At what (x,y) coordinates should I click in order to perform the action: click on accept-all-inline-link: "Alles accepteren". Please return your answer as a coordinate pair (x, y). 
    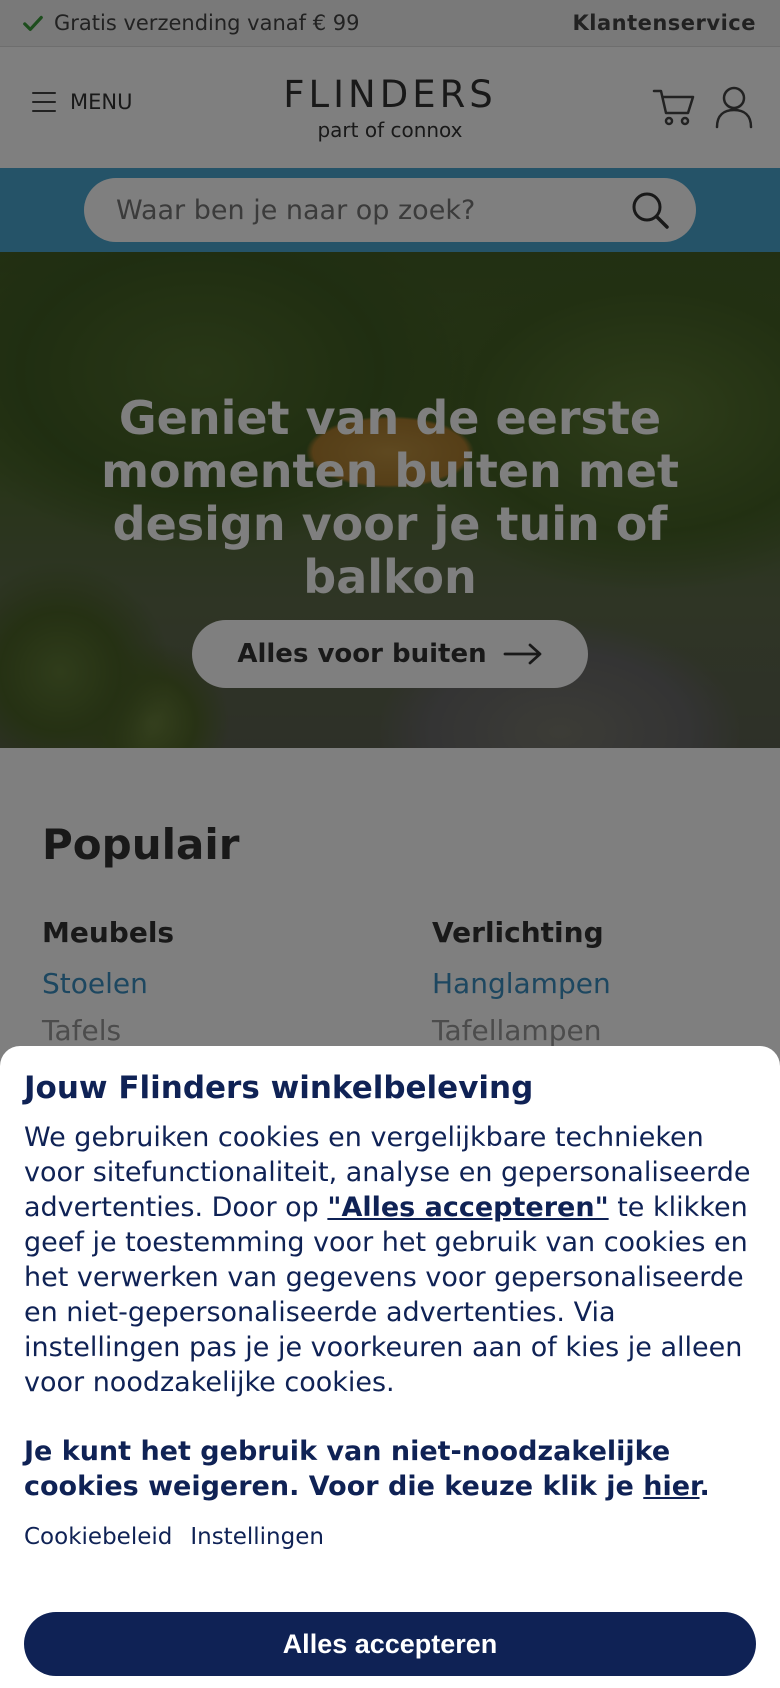
    Looking at the image, I should click on (467, 1207).